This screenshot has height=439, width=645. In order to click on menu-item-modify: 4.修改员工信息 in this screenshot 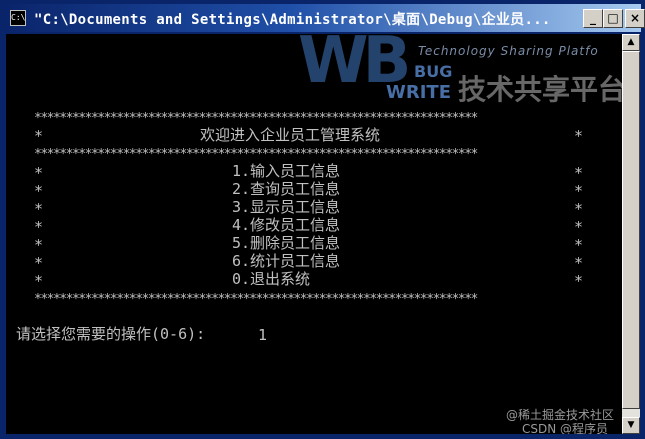, I will do `click(286, 225)`.